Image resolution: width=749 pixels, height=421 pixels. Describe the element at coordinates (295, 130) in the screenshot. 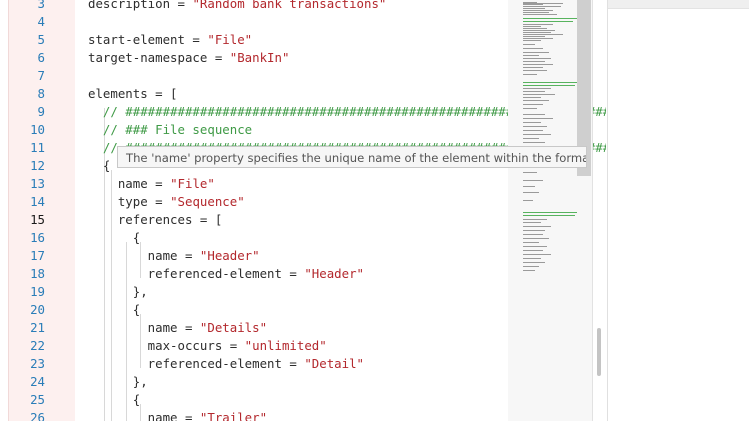

I see `code-line: 10 // ### File sequence` at that location.